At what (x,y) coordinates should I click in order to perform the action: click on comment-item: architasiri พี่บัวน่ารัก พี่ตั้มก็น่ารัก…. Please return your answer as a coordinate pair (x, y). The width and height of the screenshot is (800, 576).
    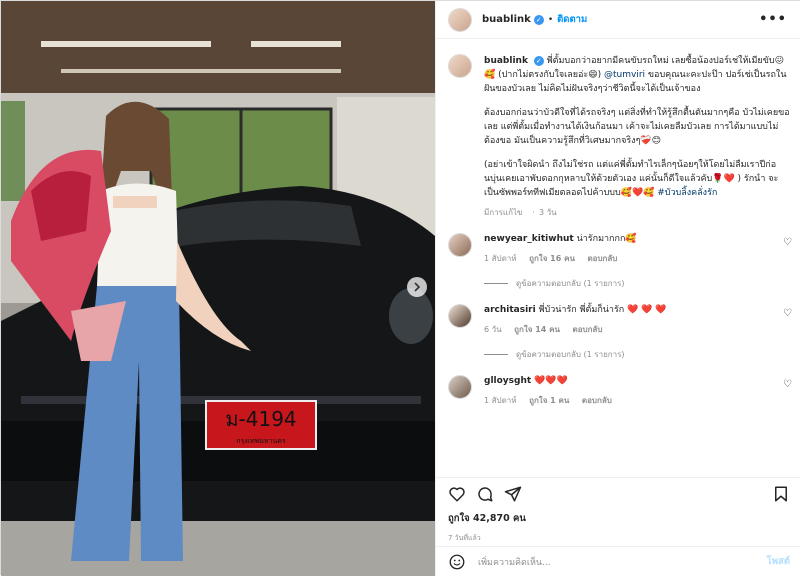
    Looking at the image, I should click on (618, 332).